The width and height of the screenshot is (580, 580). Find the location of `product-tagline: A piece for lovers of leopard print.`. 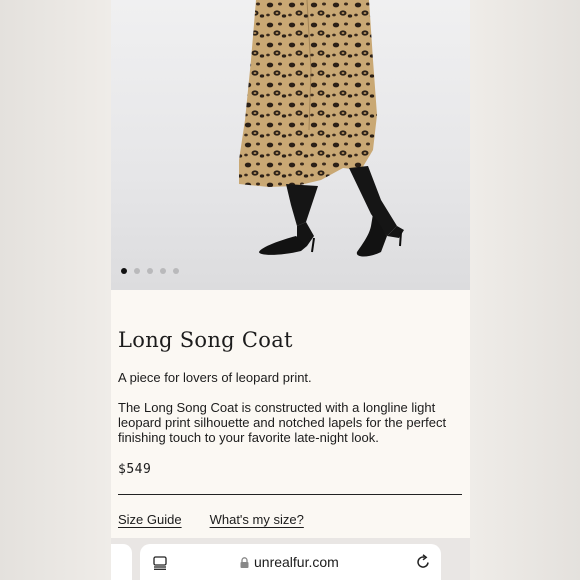

product-tagline: A piece for lovers of leopard print. is located at coordinates (215, 377).